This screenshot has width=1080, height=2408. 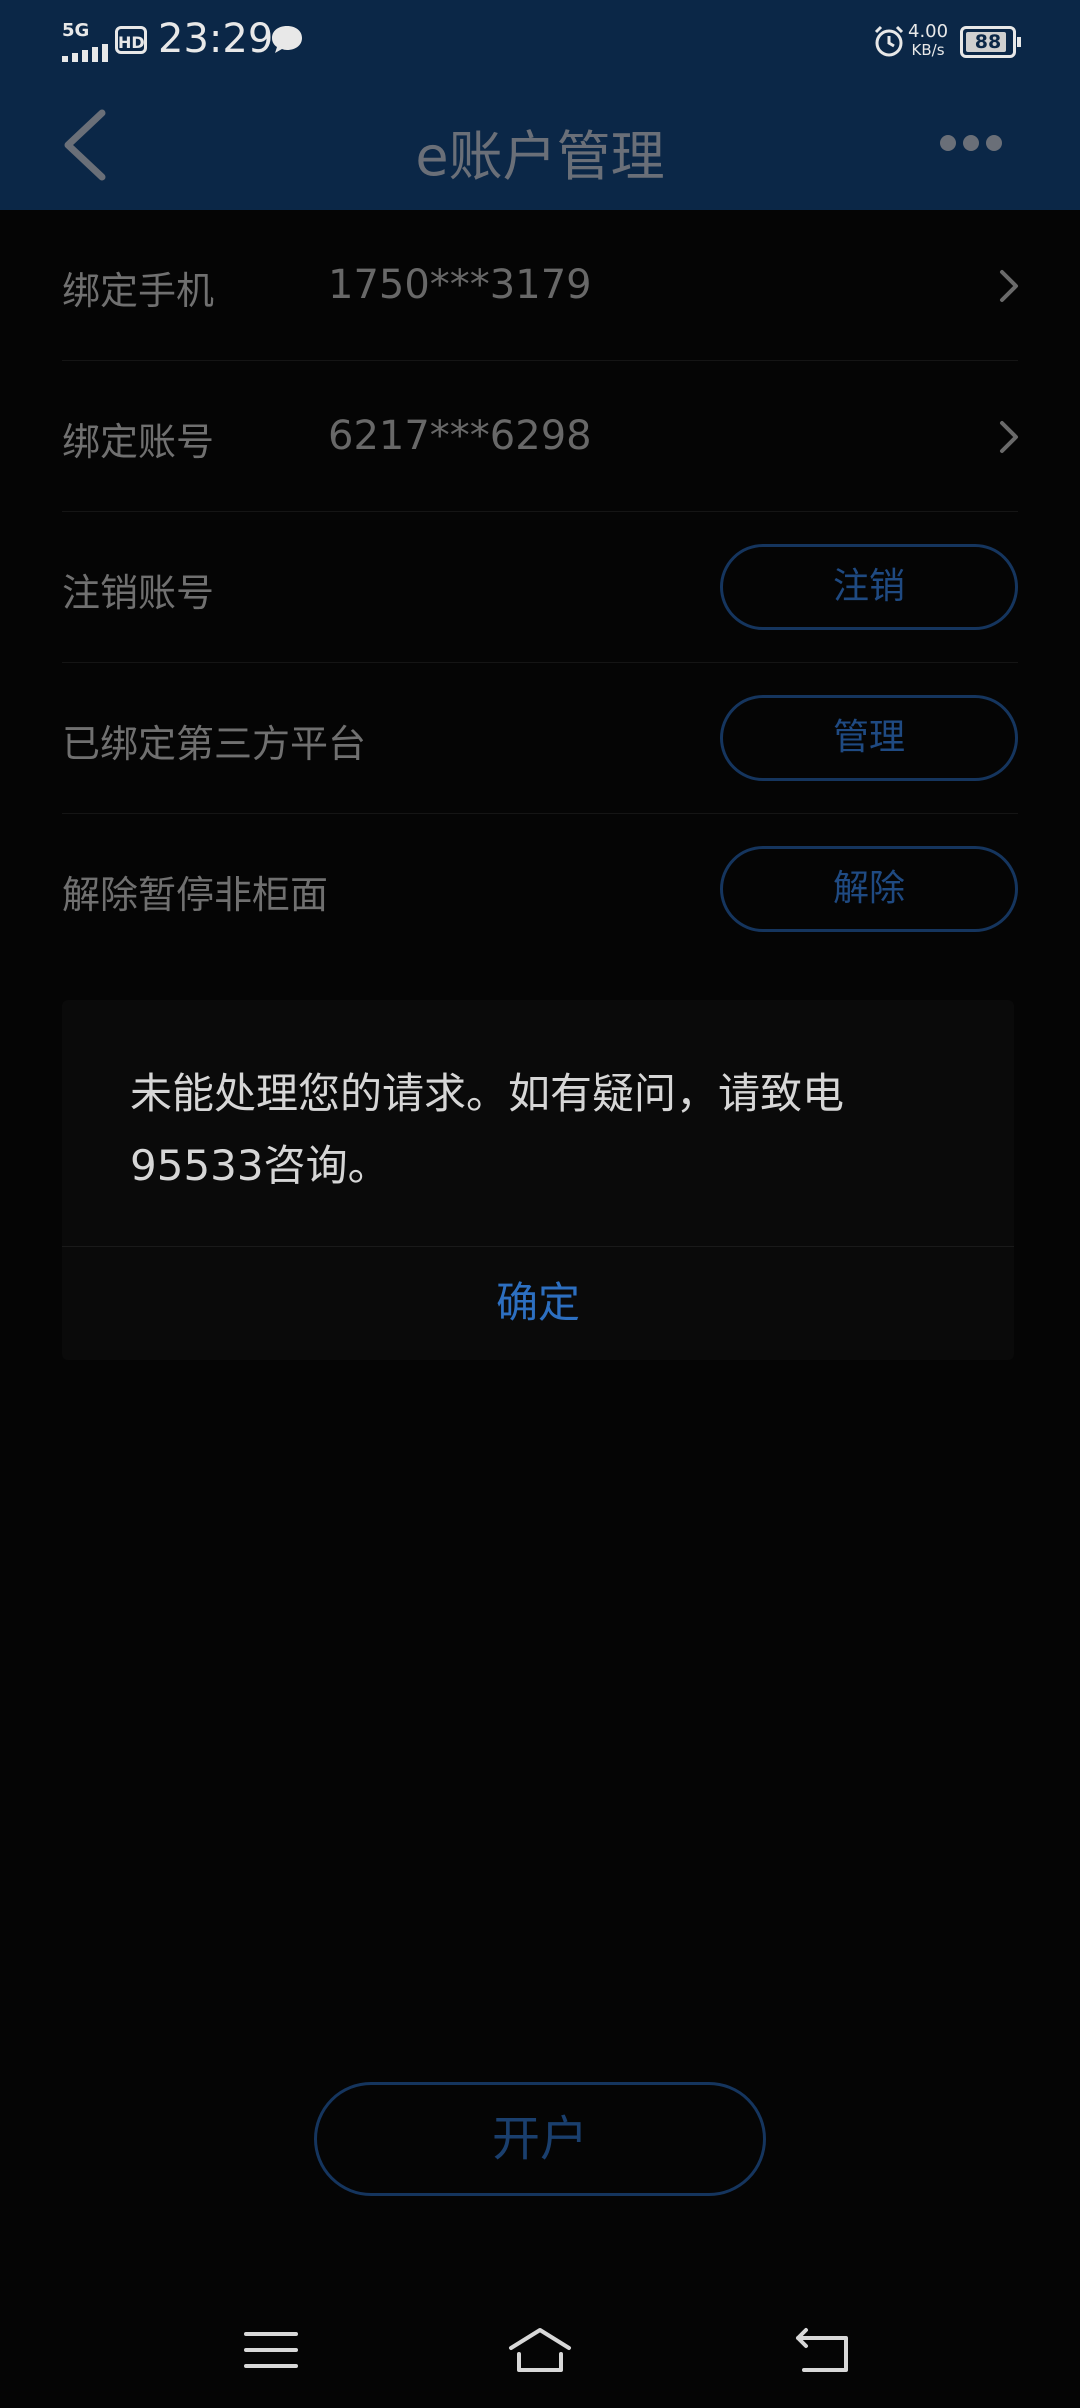 I want to click on row-label: 解除暂停非柜面, so click(x=195, y=895).